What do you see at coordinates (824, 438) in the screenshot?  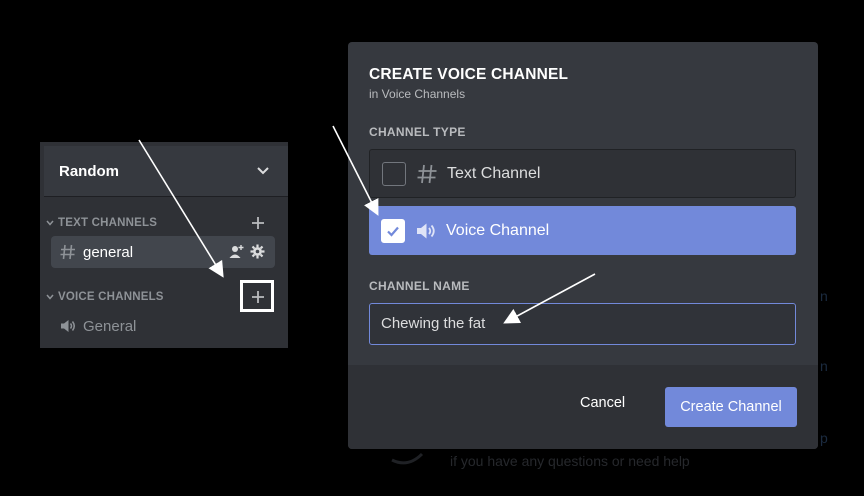 I see `background-link-fragment-3: p` at bounding box center [824, 438].